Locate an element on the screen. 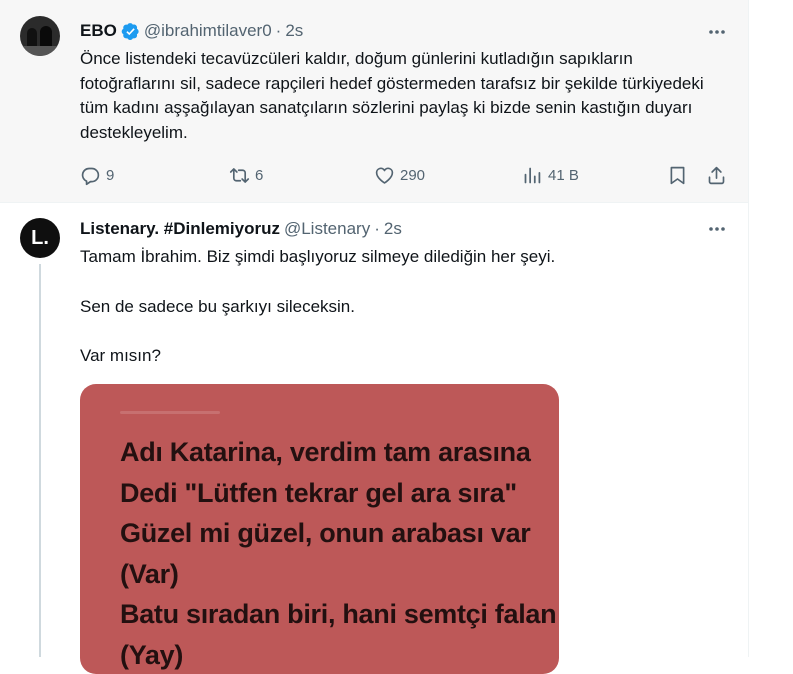 The image size is (793, 674). reply-count: 9 is located at coordinates (110, 175).